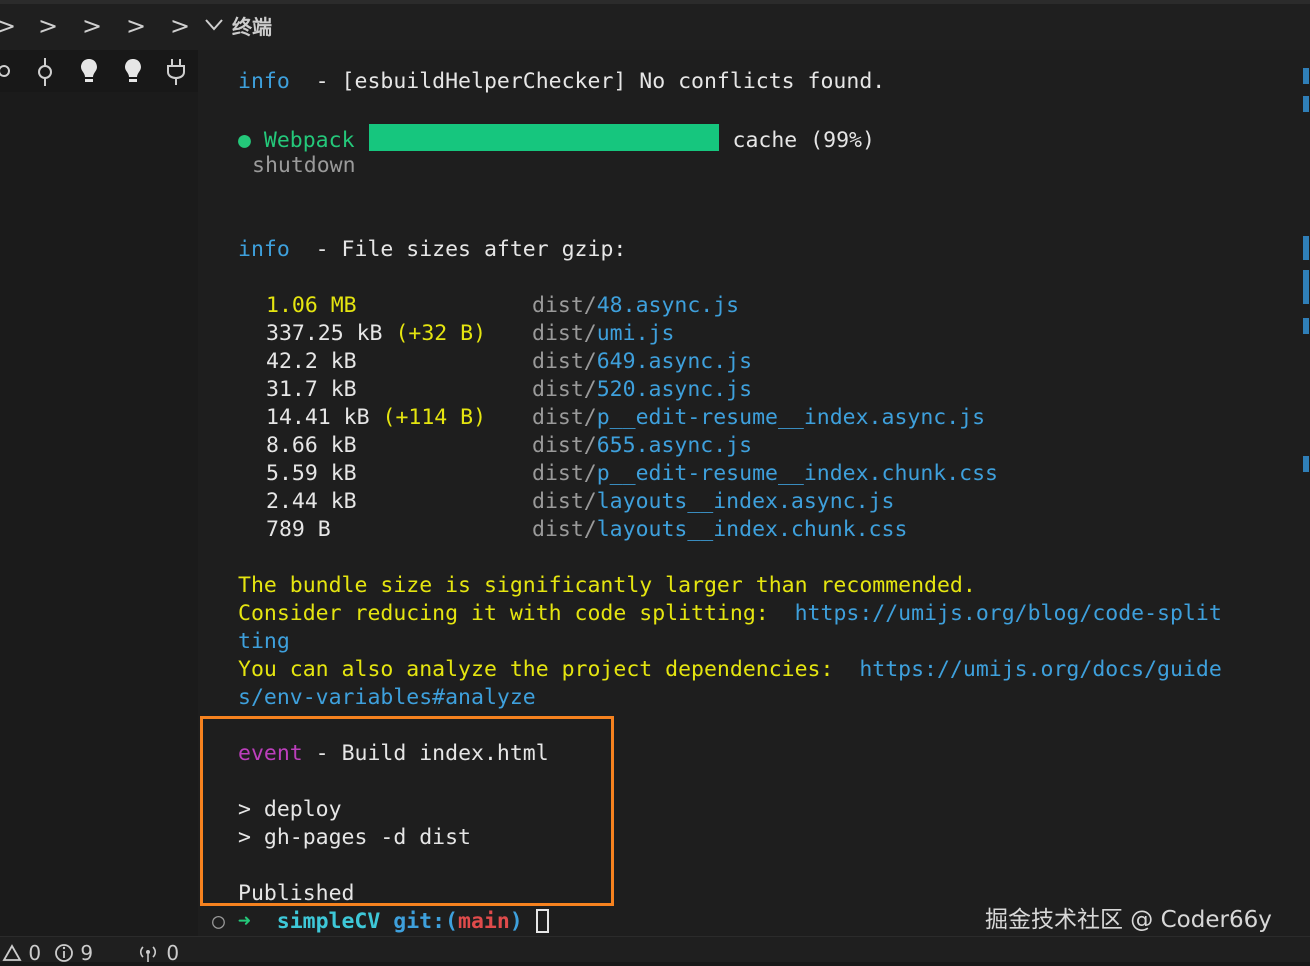 The height and width of the screenshot is (966, 1310). Describe the element at coordinates (214, 25) in the screenshot. I see `chevron-down-icon` at that location.